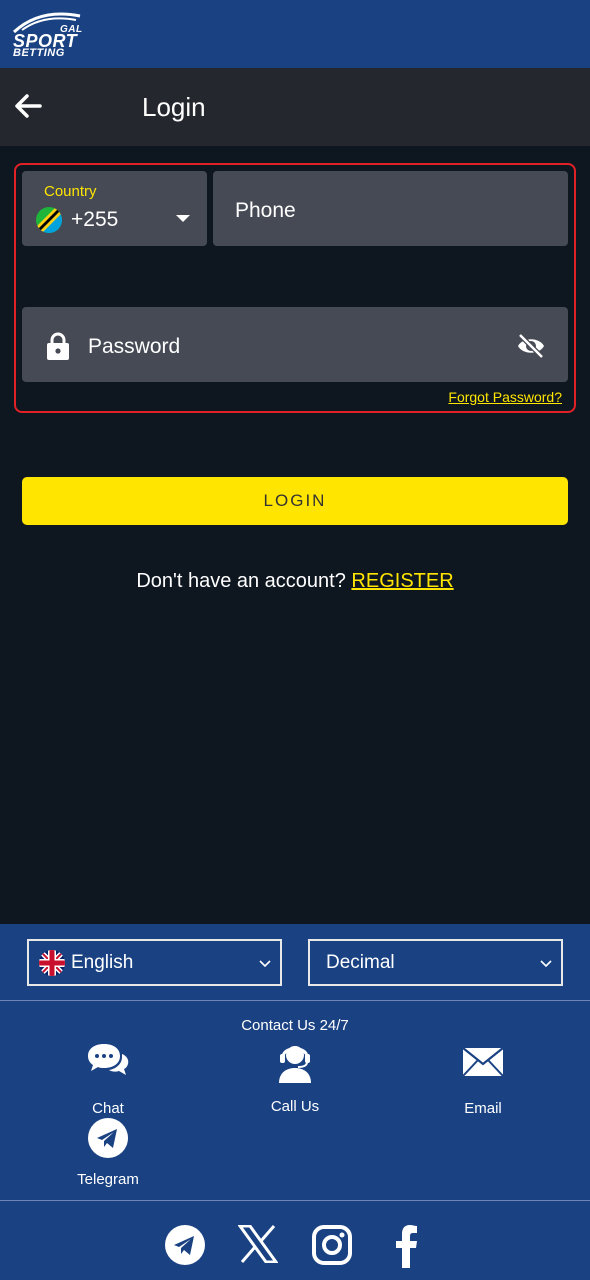  I want to click on page-header: Login, so click(295, 107).